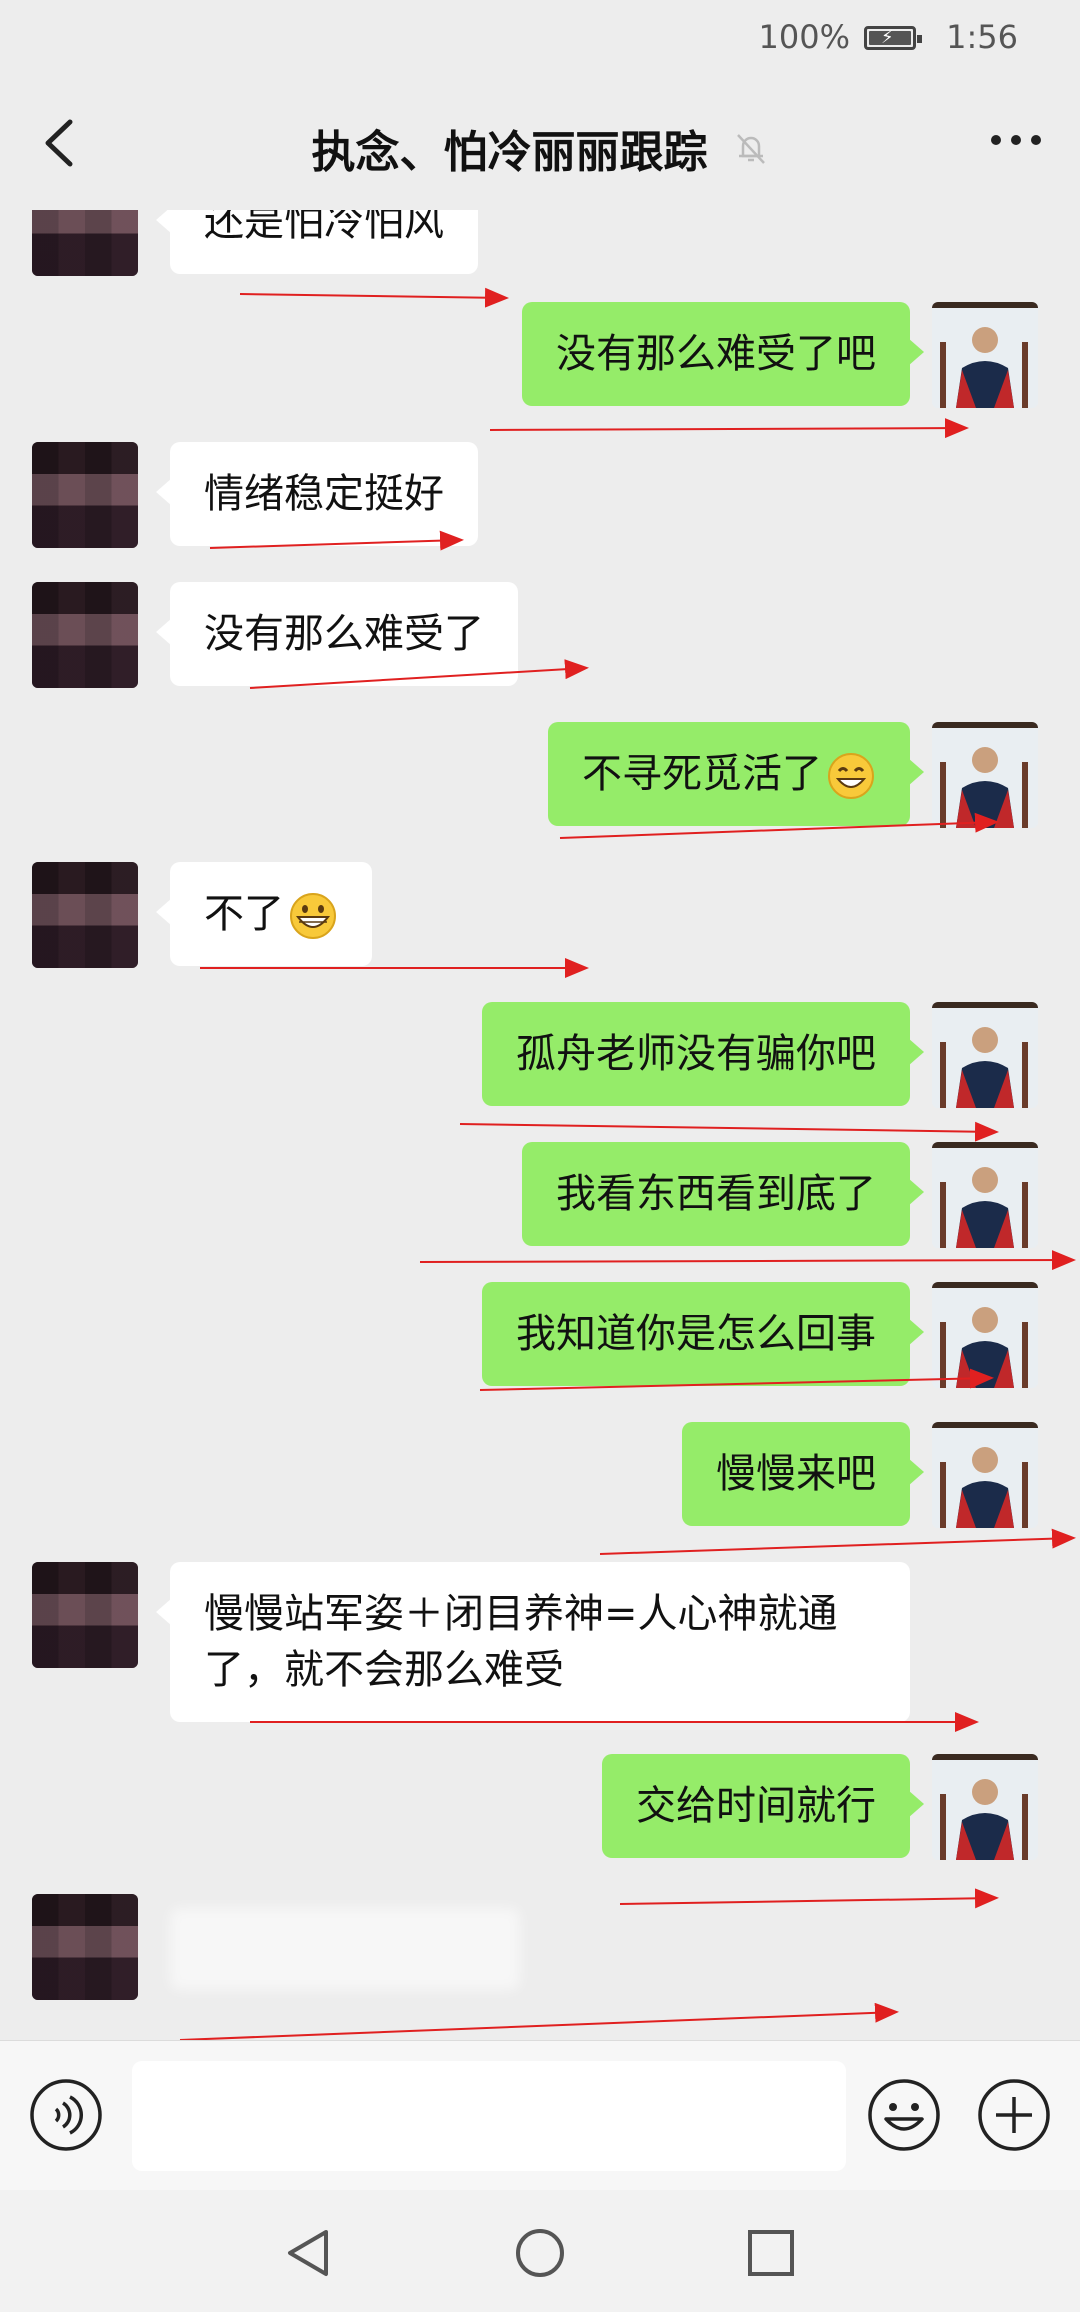 This screenshot has width=1080, height=2312. Describe the element at coordinates (345, 1949) in the screenshot. I see `blurred-bubble` at that location.